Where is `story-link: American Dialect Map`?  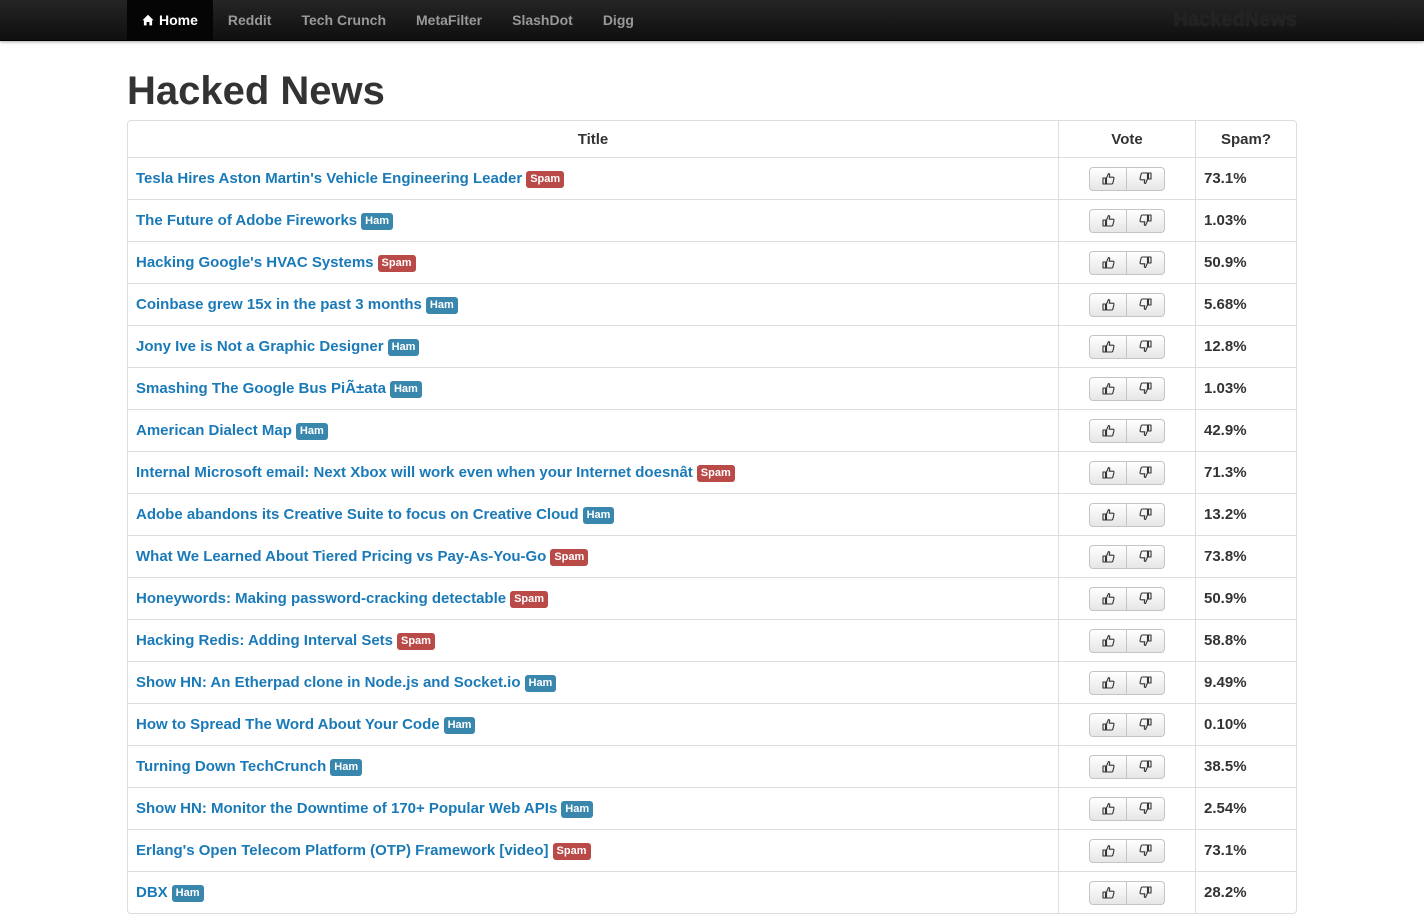 story-link: American Dialect Map is located at coordinates (214, 430).